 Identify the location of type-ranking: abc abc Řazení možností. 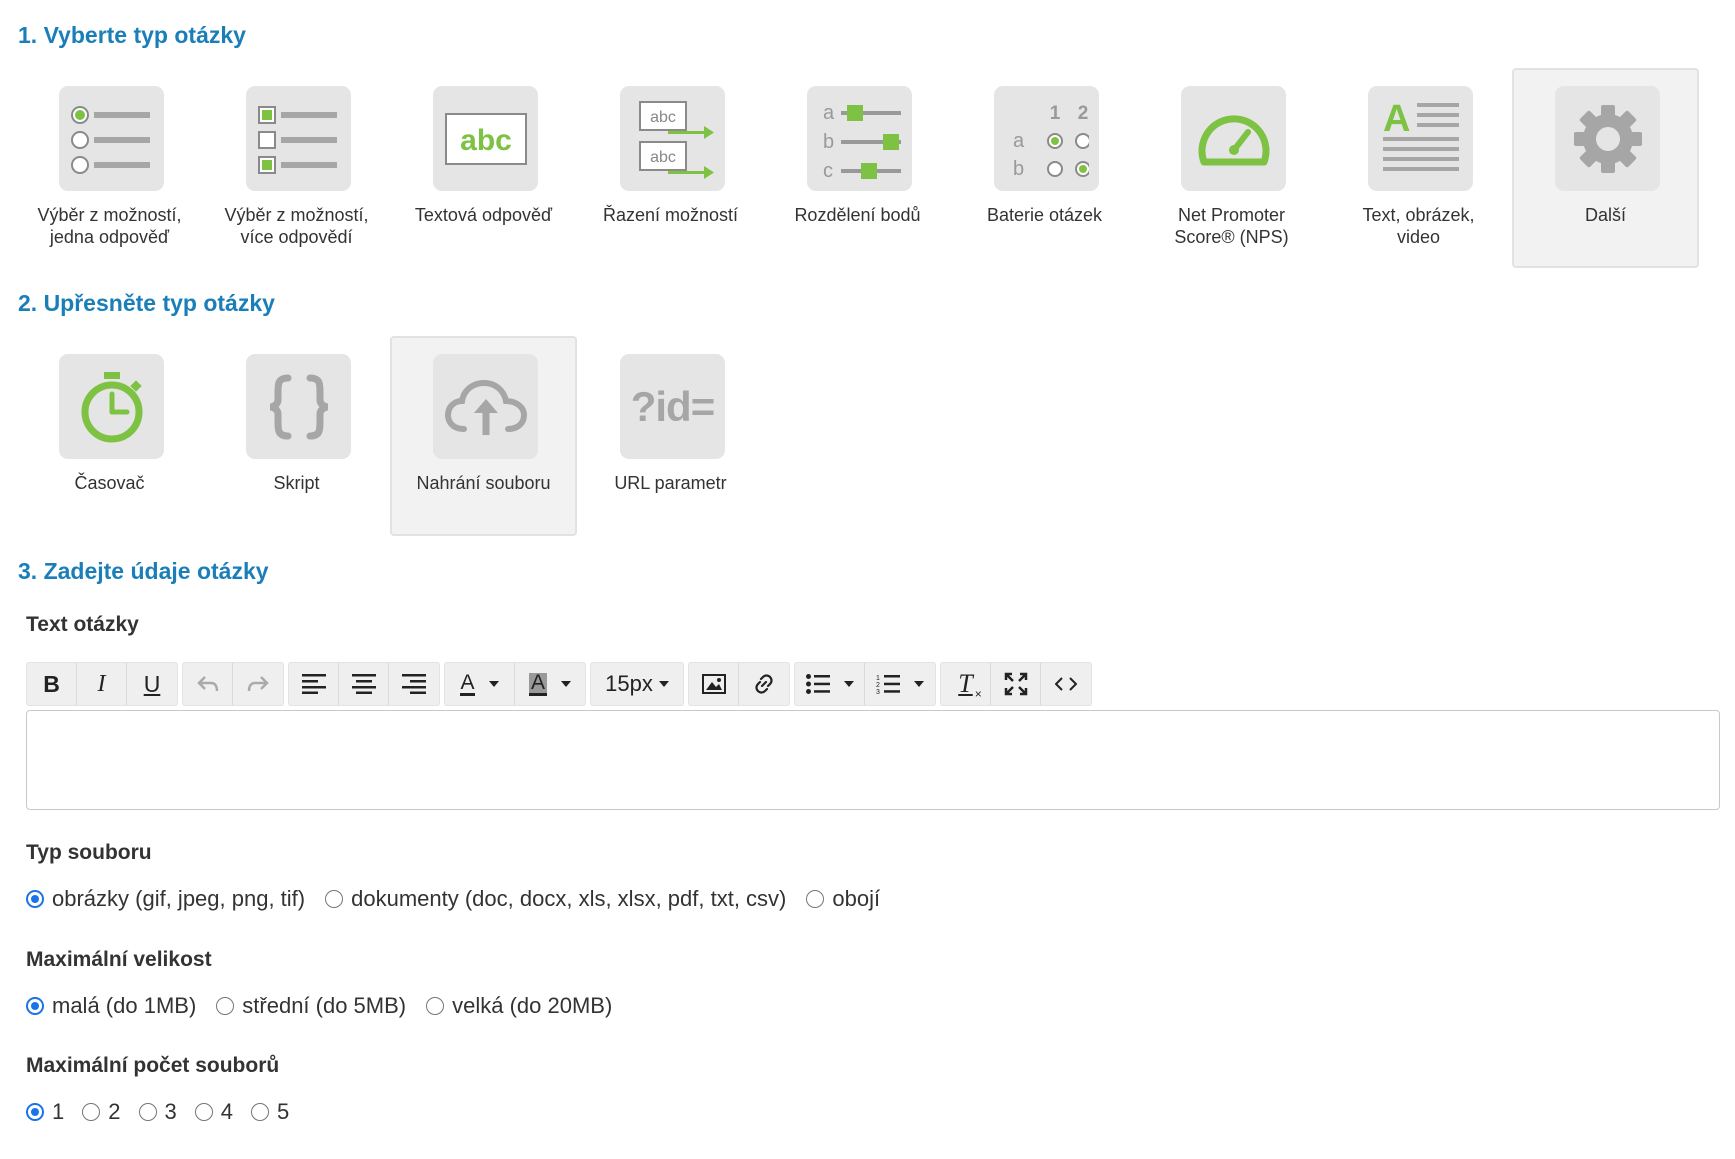
(670, 168).